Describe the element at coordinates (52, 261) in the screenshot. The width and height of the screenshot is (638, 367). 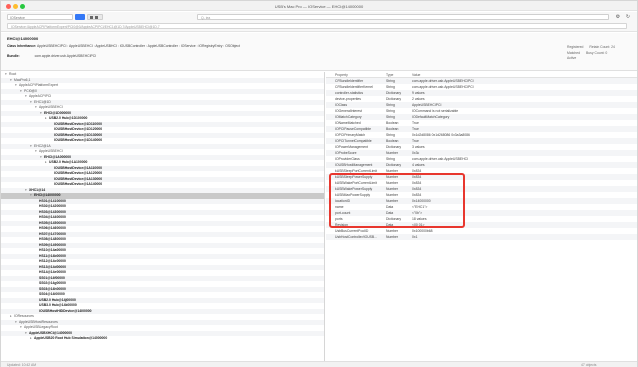
I see `tree-row-label: HS12@14c00000` at that location.